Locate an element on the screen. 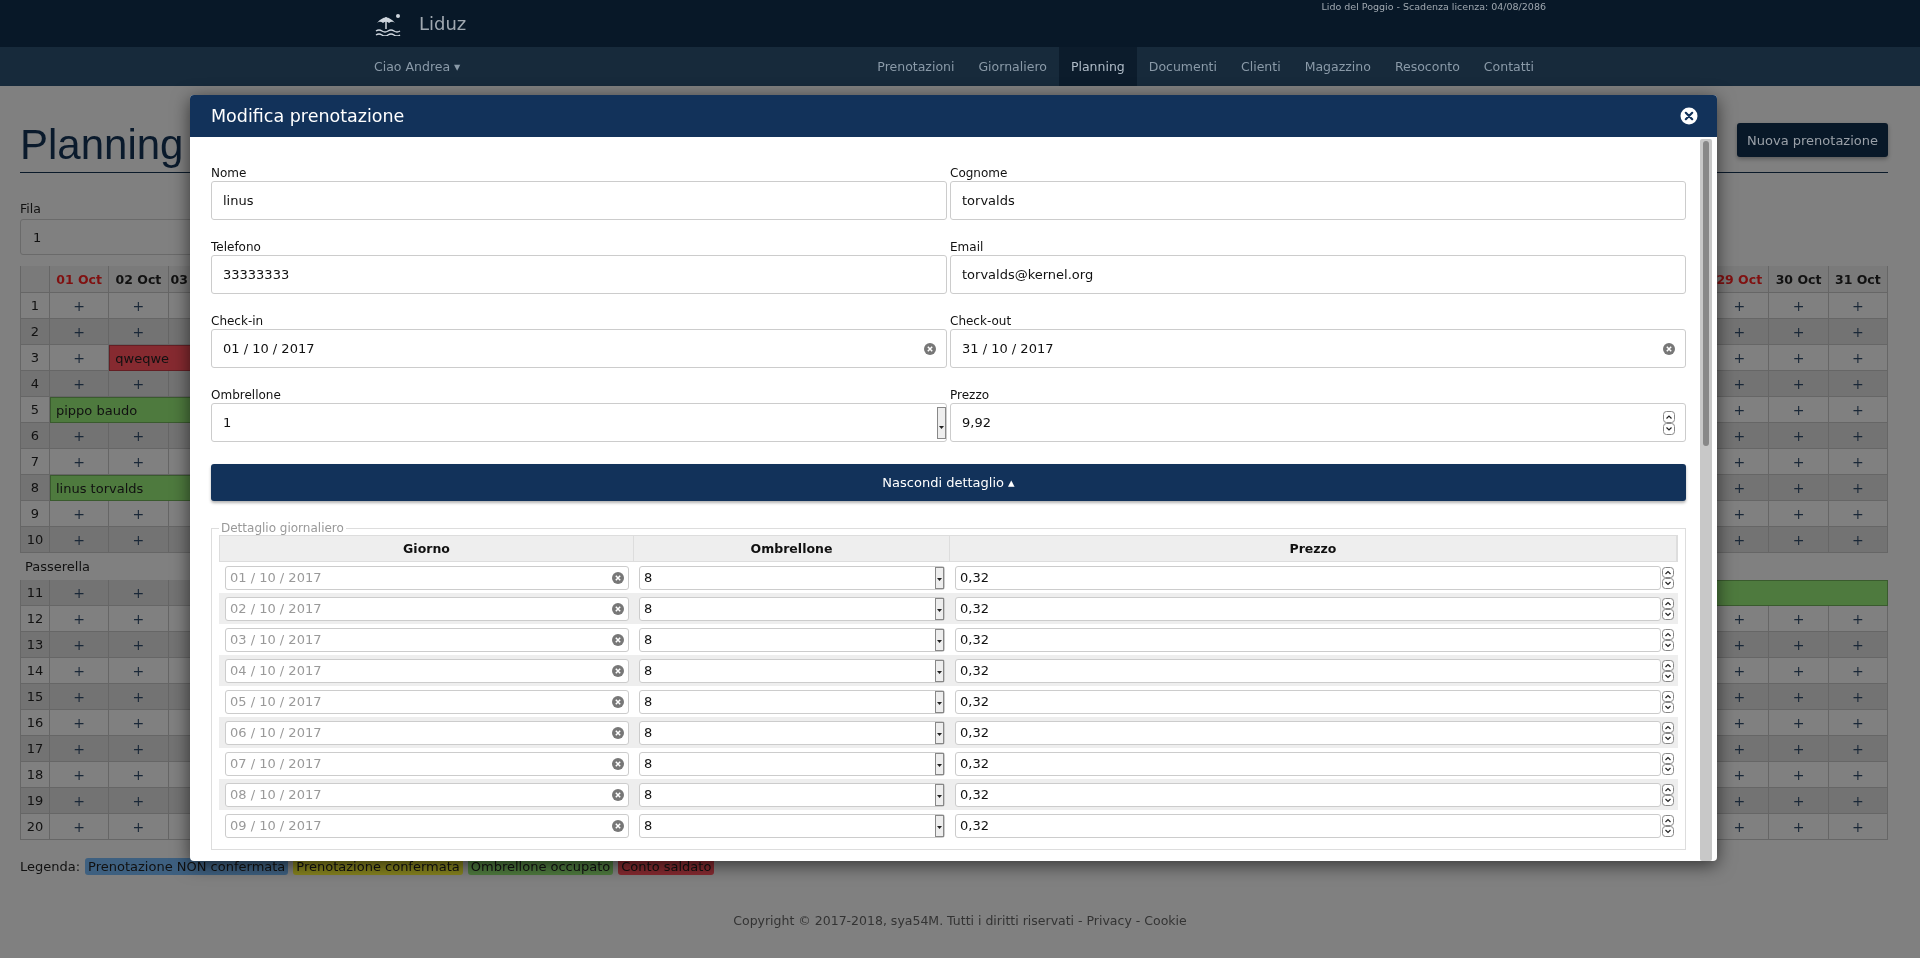 The height and width of the screenshot is (958, 1920). text-field: torvalds@kernel.org is located at coordinates (1318, 274).